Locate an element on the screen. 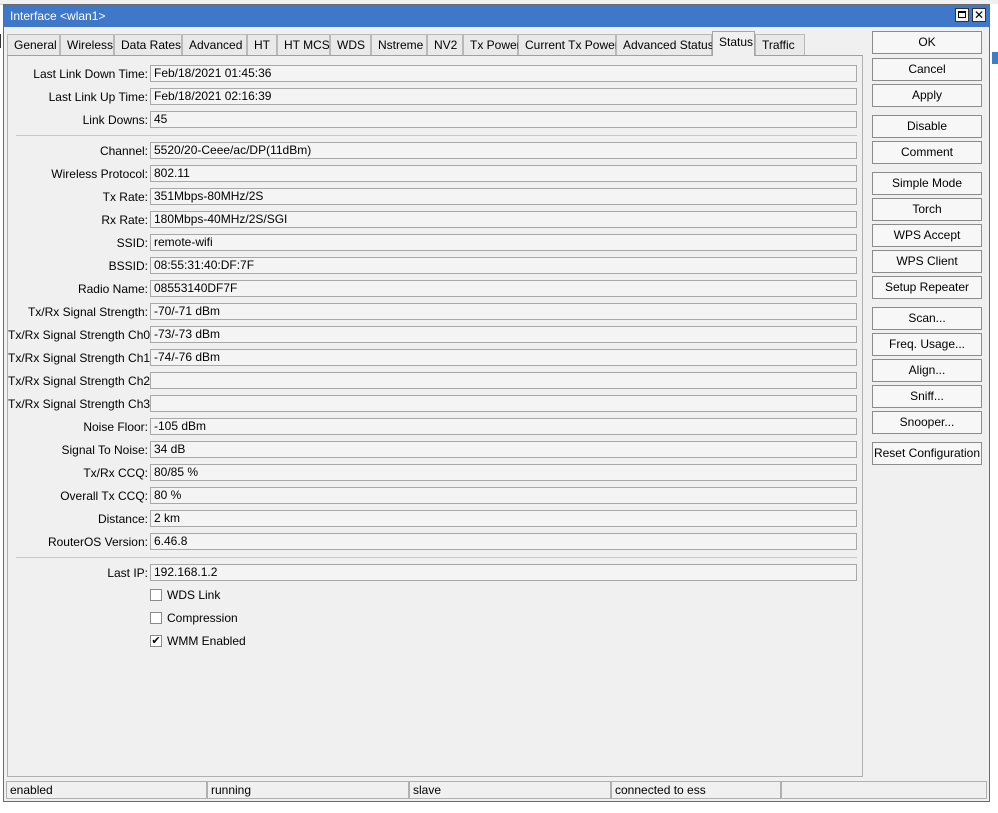  status-connection: connected to ess is located at coordinates (696, 790).